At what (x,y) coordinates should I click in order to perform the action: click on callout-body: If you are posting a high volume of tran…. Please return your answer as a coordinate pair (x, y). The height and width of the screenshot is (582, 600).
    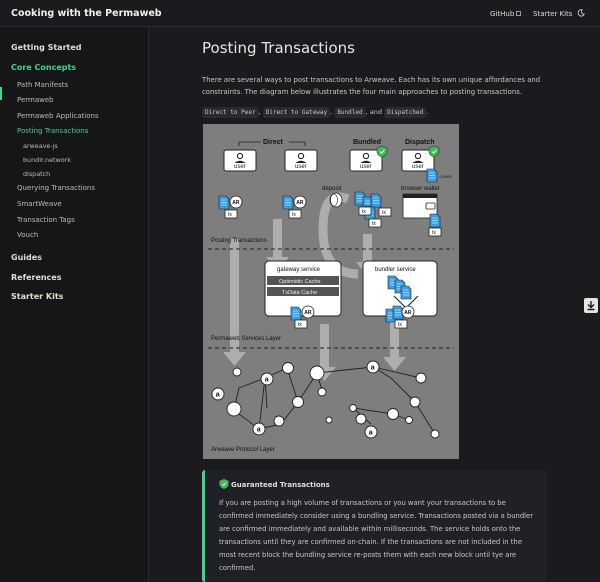
    Looking at the image, I should click on (376, 535).